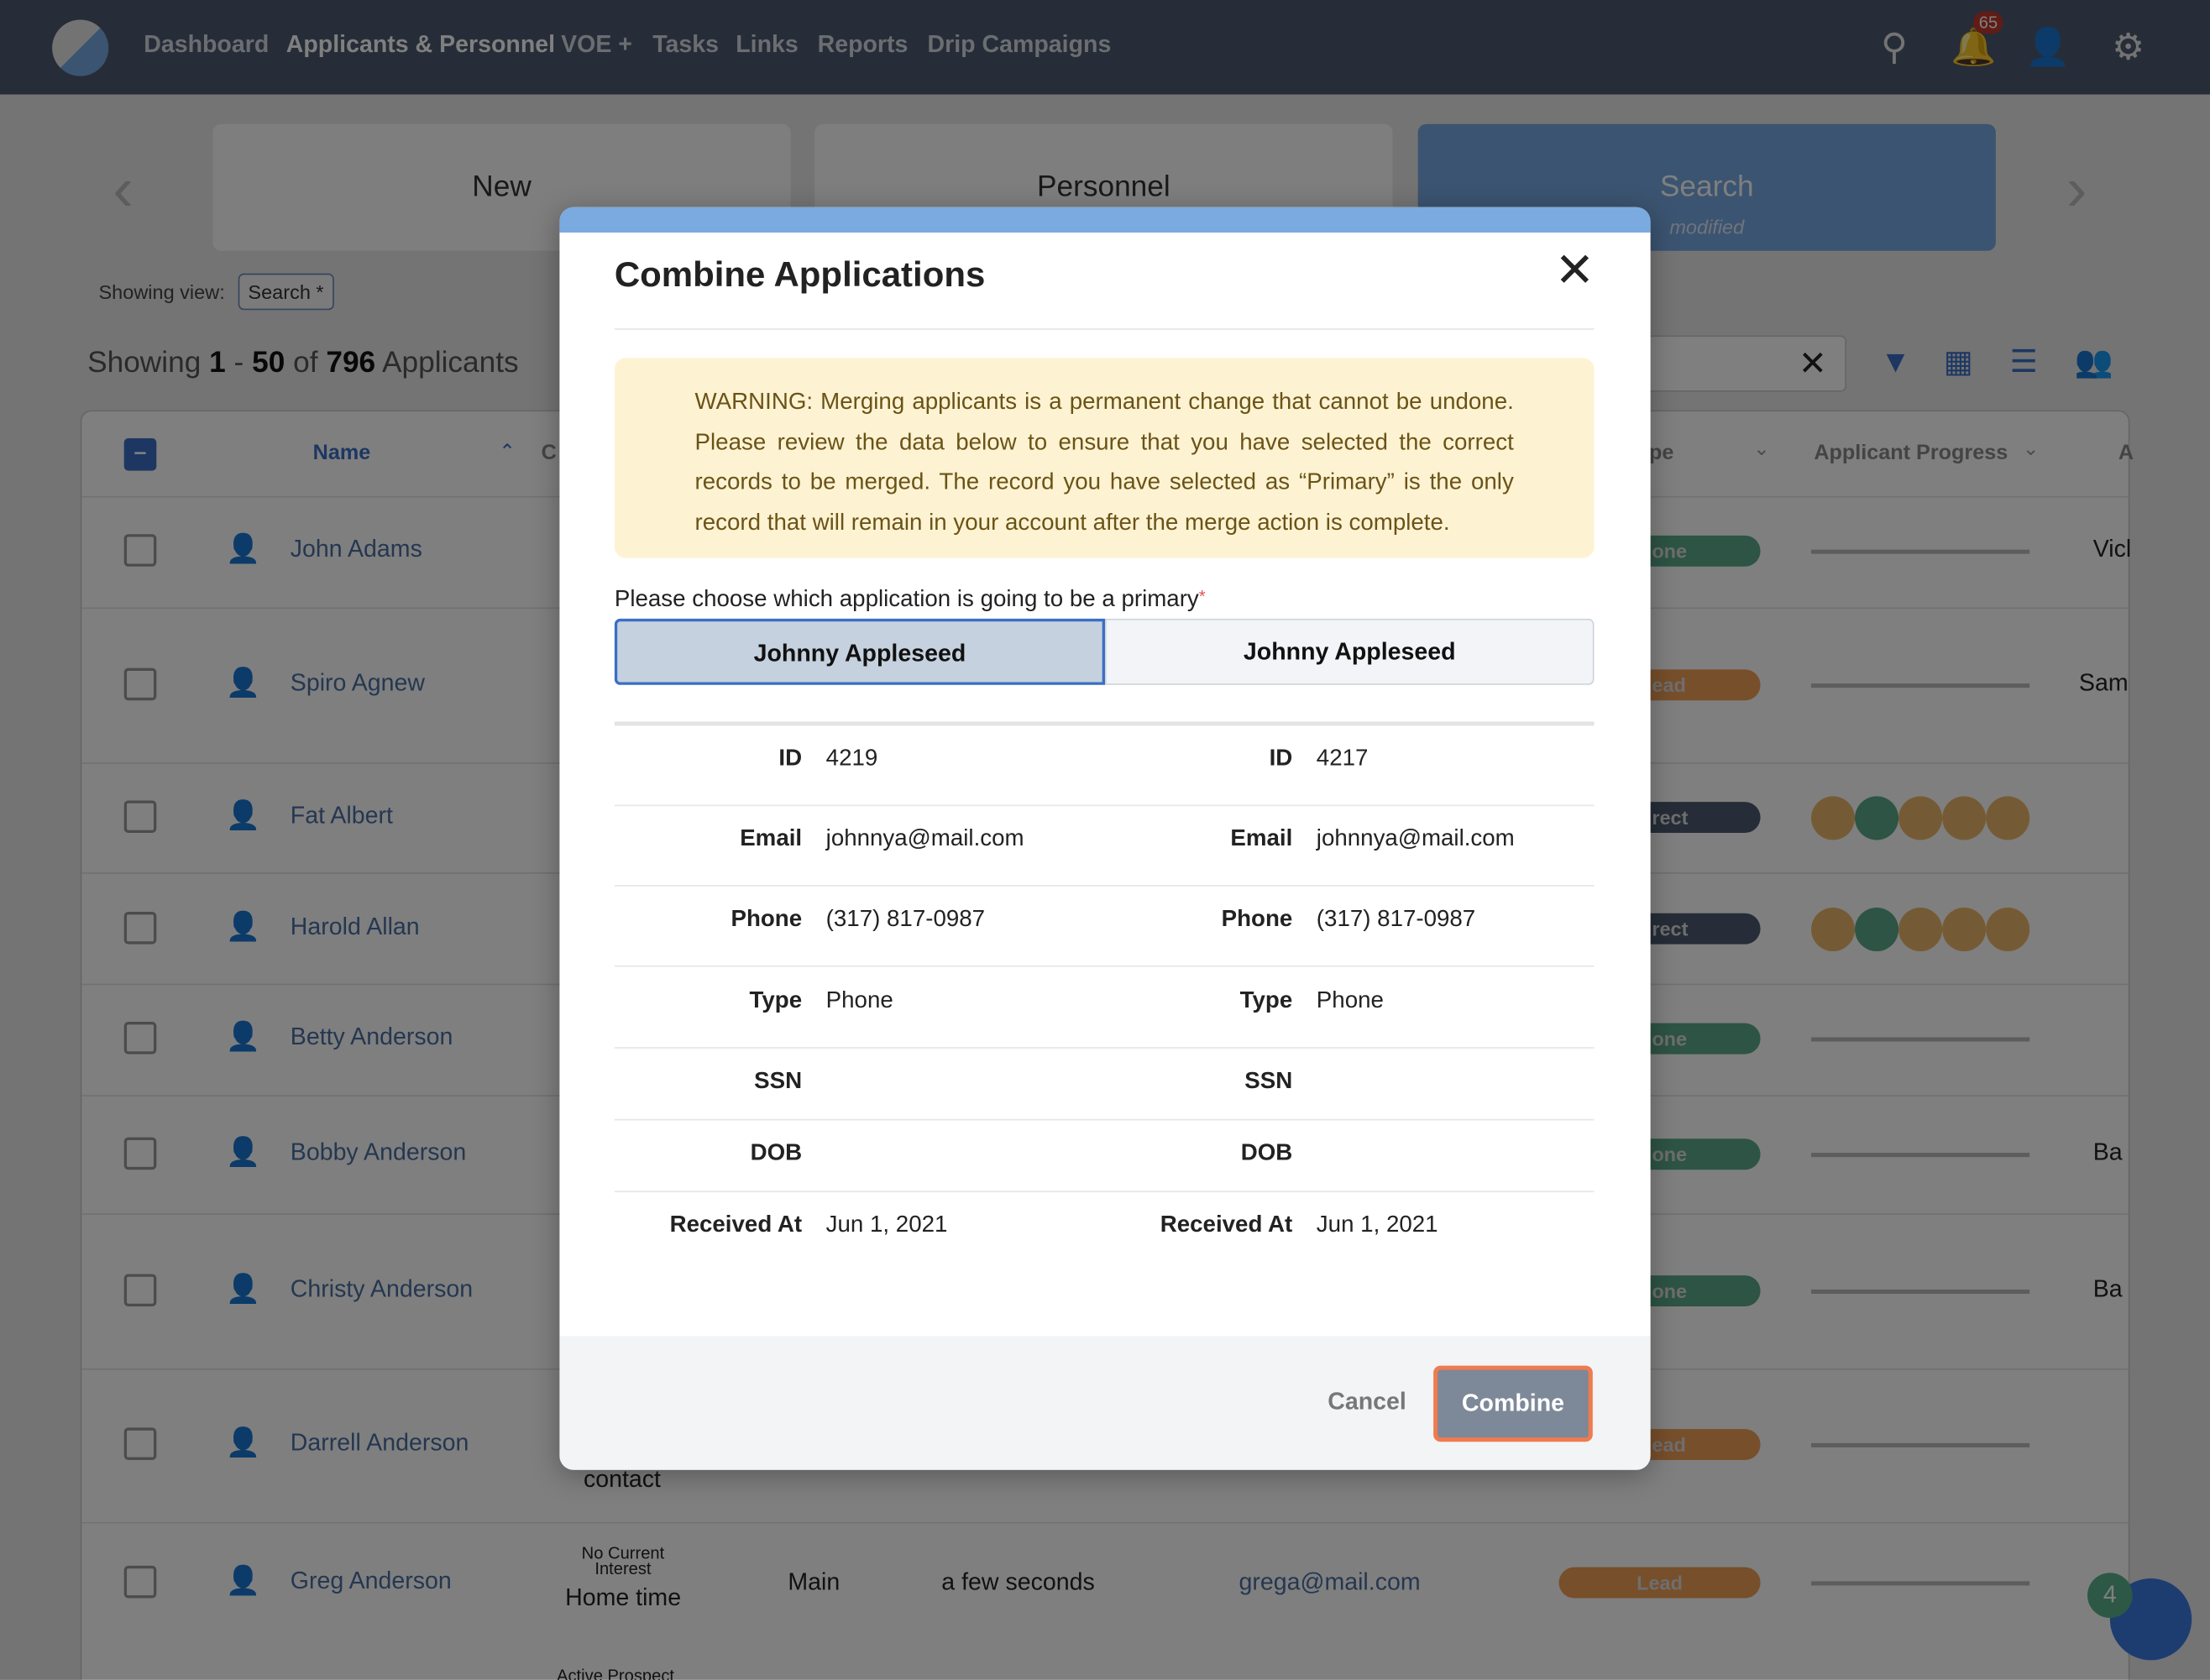 Image resolution: width=2210 pixels, height=1680 pixels. I want to click on cancel-button: Cancel, so click(1367, 1402).